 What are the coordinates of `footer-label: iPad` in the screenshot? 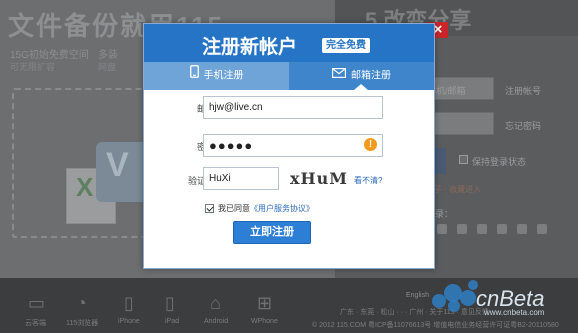 It's located at (172, 321).